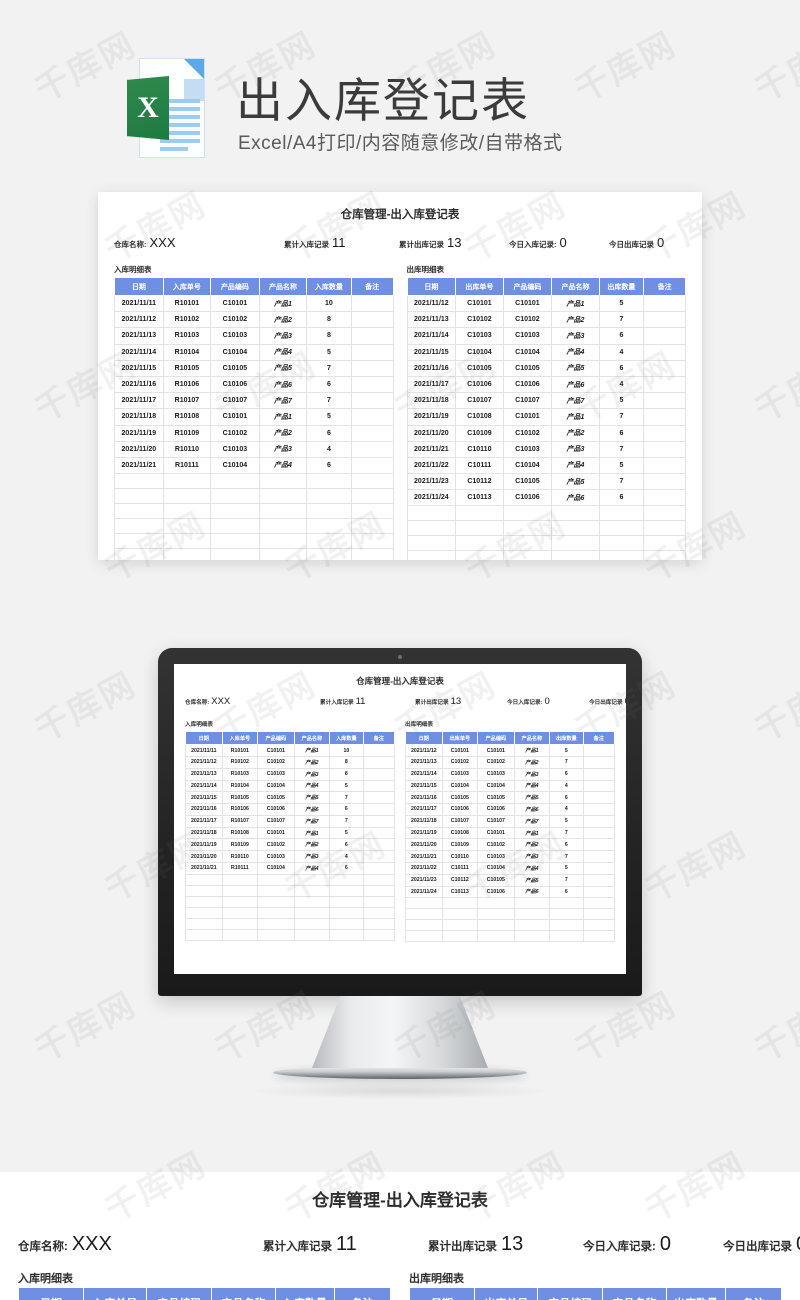 The image size is (800, 1300). Describe the element at coordinates (431, 465) in the screenshot. I see `table-cell: 2021/11/22` at that location.